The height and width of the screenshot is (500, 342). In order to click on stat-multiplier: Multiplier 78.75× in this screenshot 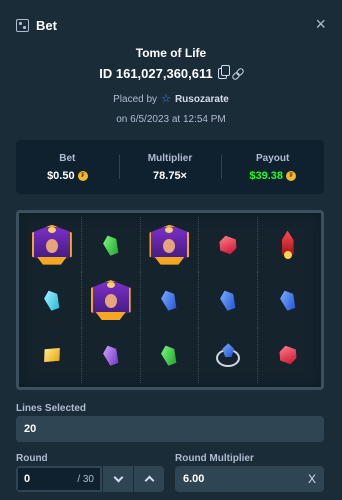, I will do `click(170, 167)`.